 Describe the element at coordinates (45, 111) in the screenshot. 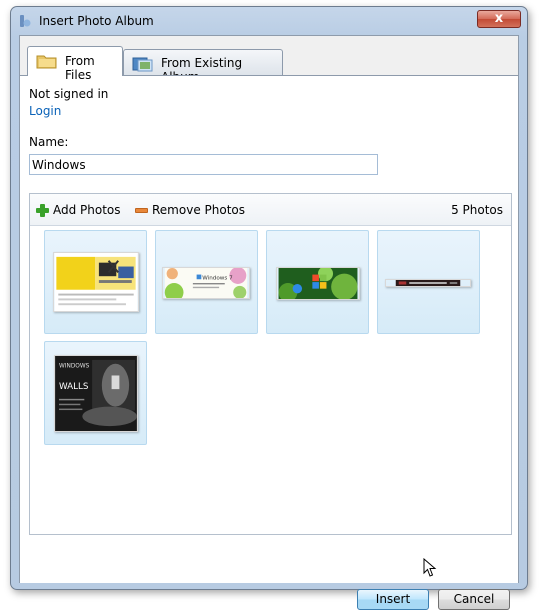

I see `login-link: Login` at that location.